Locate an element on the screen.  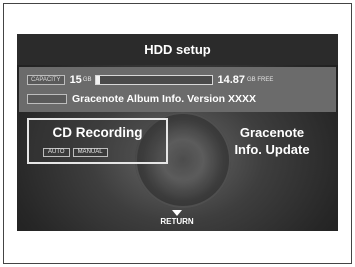
down-arrow-icon is located at coordinates (177, 213).